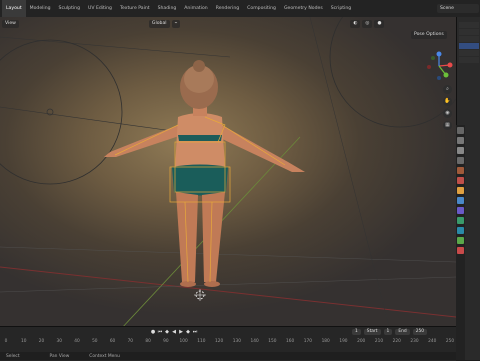 Image resolution: width=480 pixels, height=361 pixels. What do you see at coordinates (458, 8) in the screenshot?
I see `scene-selector: Scene` at bounding box center [458, 8].